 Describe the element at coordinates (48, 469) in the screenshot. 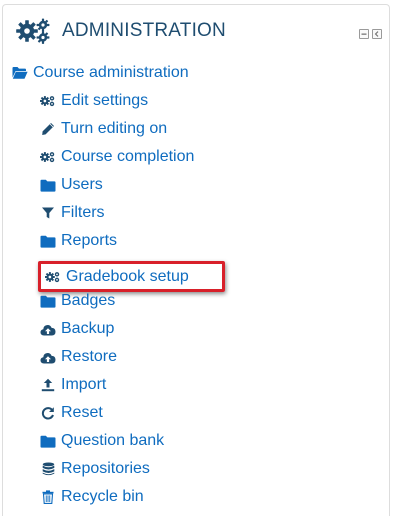

I see `database-icon` at that location.